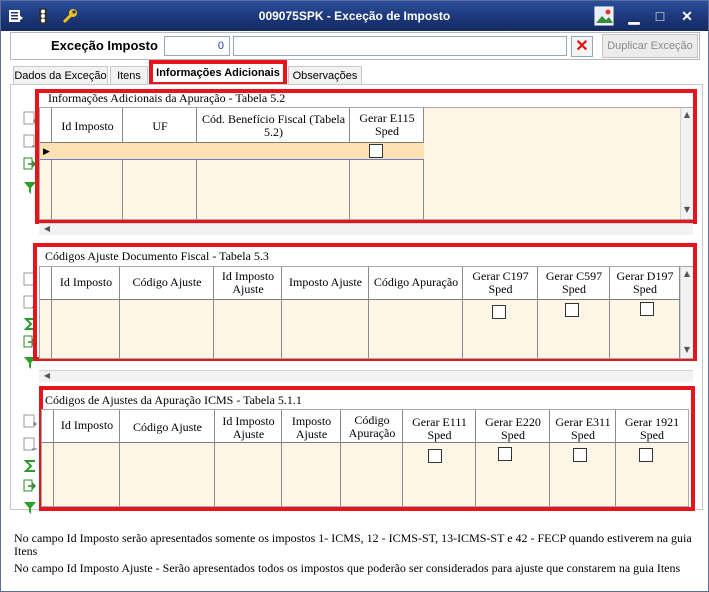 Image resolution: width=709 pixels, height=592 pixels. What do you see at coordinates (400, 46) in the screenshot?
I see `excecao-description-input` at bounding box center [400, 46].